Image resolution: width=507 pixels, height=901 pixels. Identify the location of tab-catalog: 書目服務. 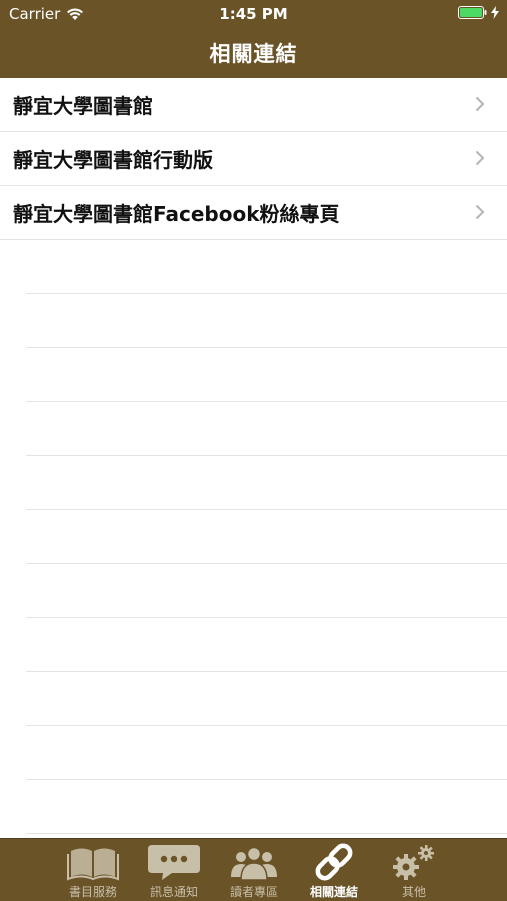
(93, 871).